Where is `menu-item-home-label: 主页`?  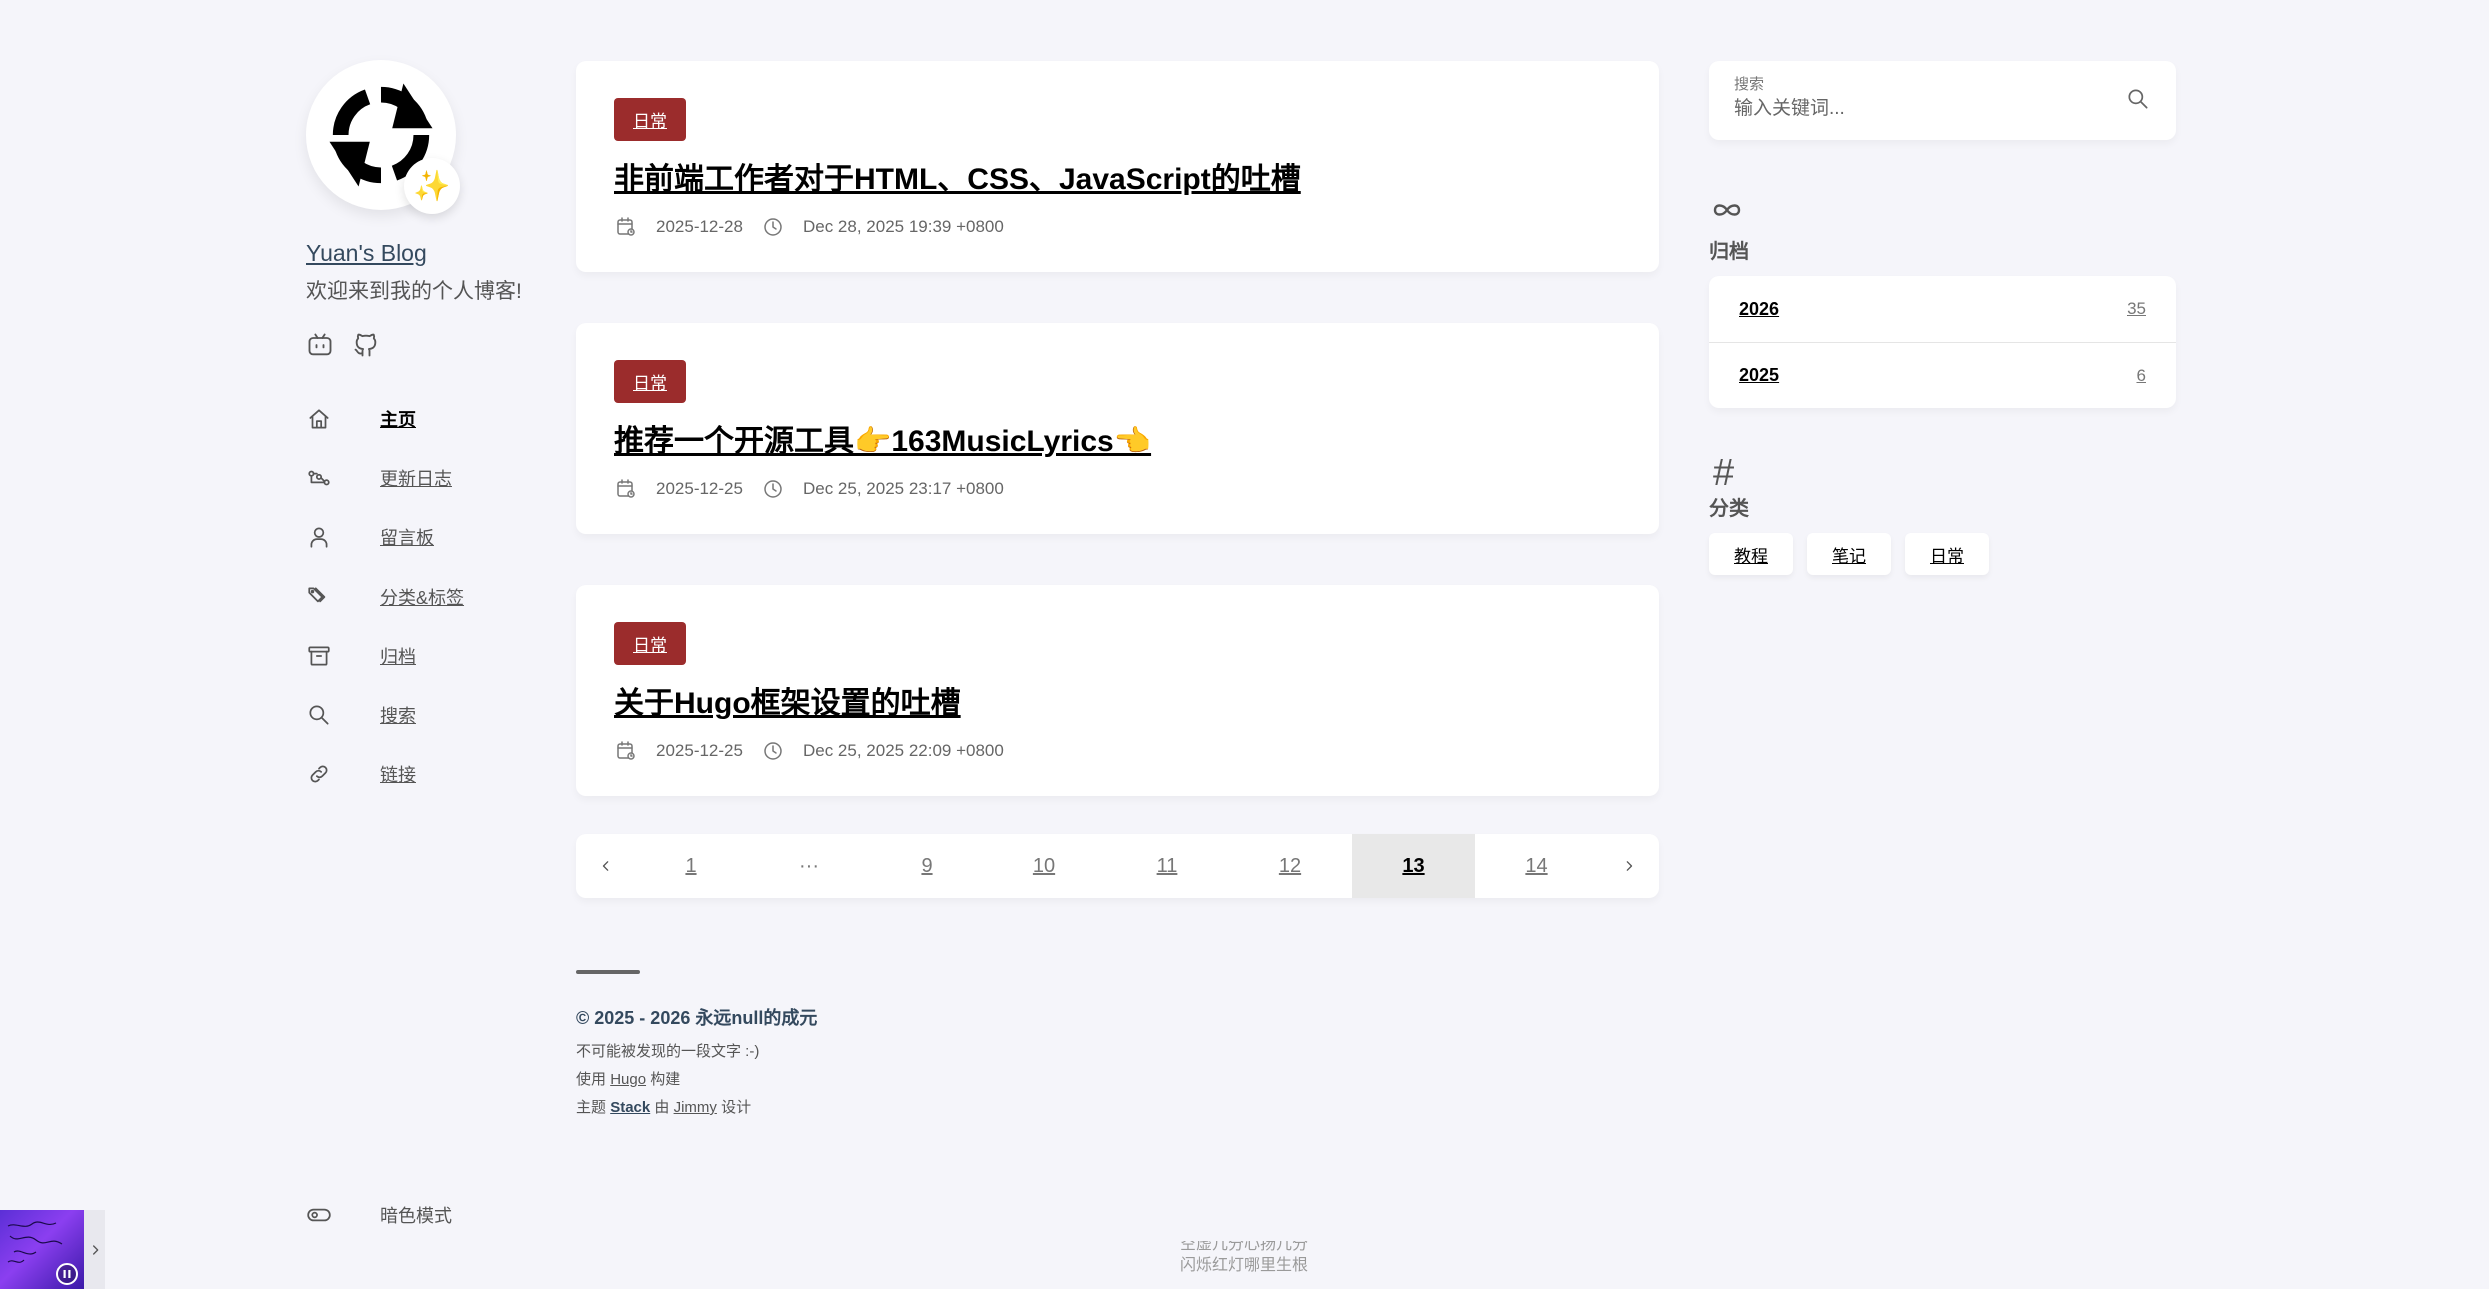
menu-item-home-label: 主页 is located at coordinates (398, 419).